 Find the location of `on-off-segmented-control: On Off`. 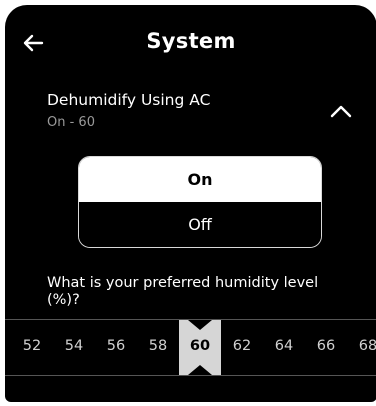

on-off-segmented-control: On Off is located at coordinates (200, 202).